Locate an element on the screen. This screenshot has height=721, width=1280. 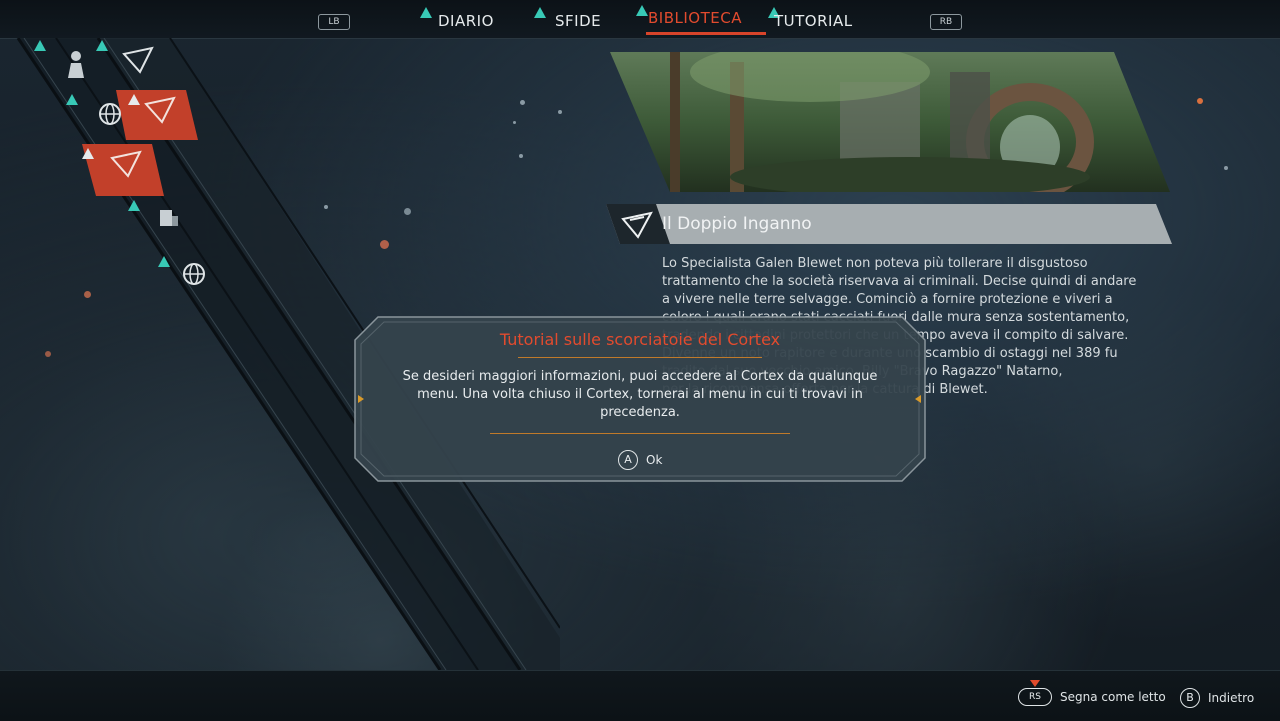
entry-hero-image is located at coordinates (890, 122).